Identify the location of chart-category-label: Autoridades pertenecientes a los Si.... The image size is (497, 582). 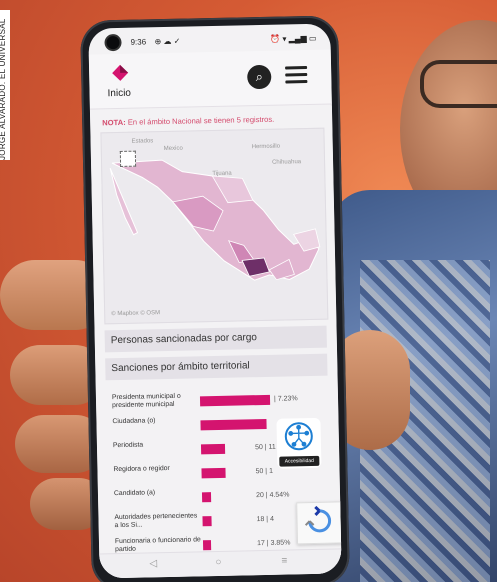
(156, 521).